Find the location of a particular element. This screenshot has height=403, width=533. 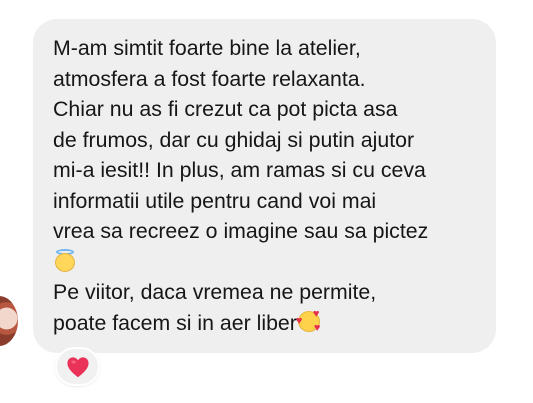

heart-reaction-badge is located at coordinates (77, 366).